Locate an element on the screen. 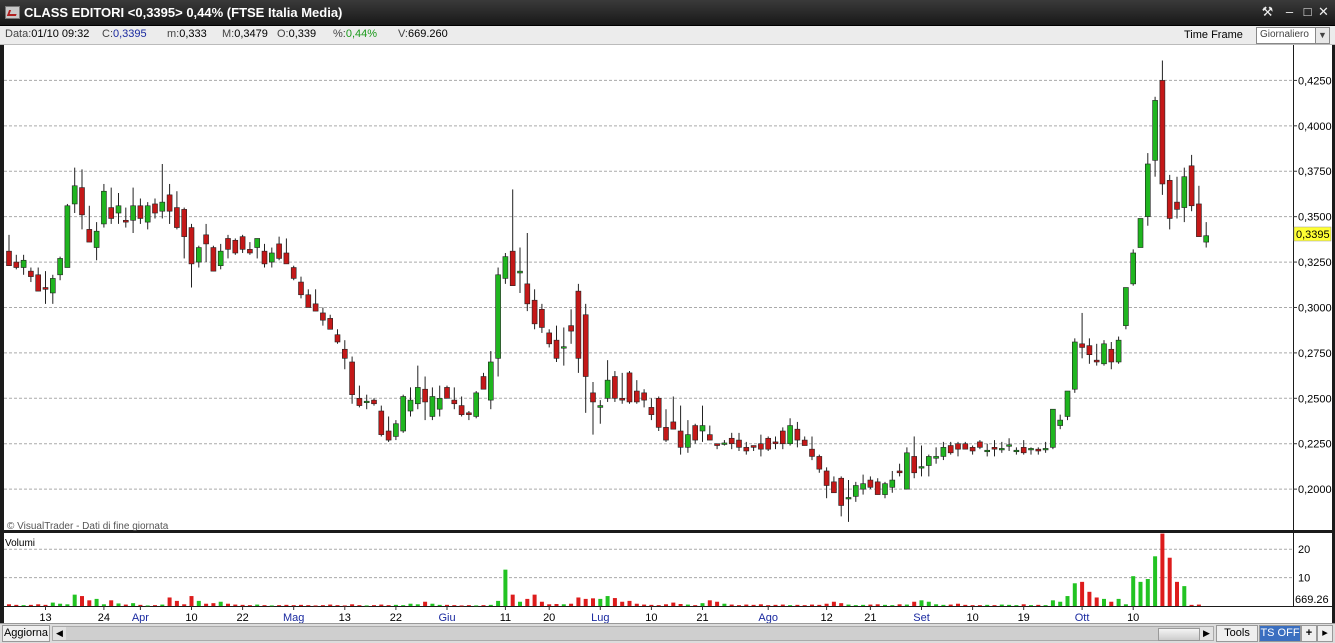 The width and height of the screenshot is (1335, 643). dropdown-arrow-icon: ▼ is located at coordinates (1322, 35).